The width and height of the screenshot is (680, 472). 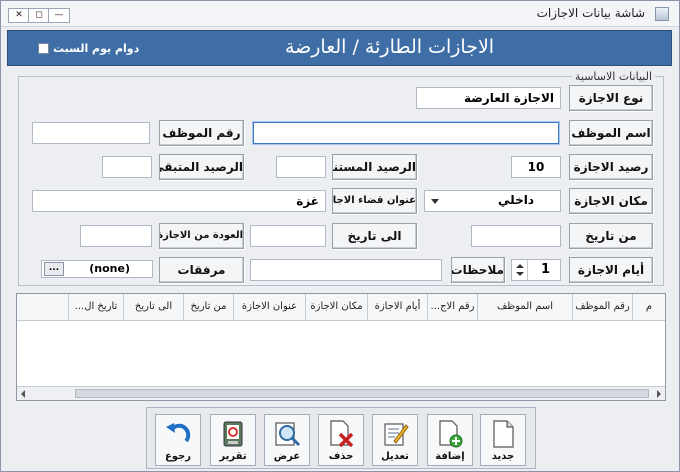 What do you see at coordinates (611, 133) in the screenshot?
I see `employee-name-label: اسم الموظف` at bounding box center [611, 133].